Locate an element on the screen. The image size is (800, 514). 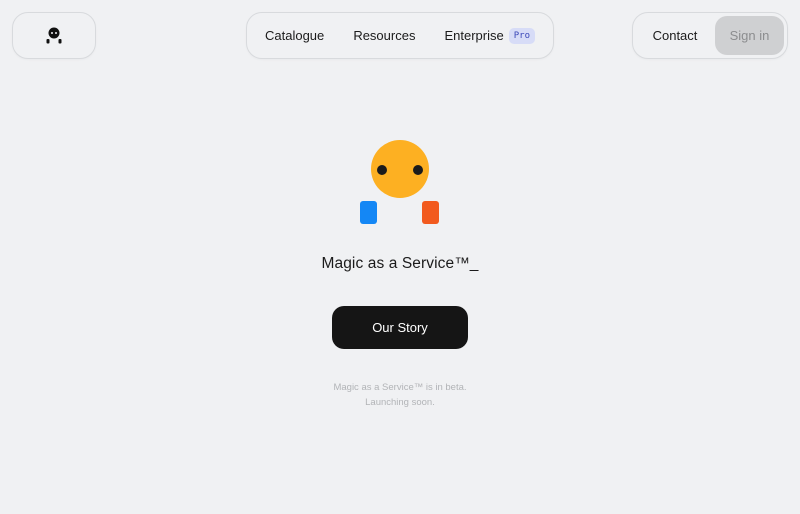
nav-enterprise-link: Enterprise Pro is located at coordinates (489, 35).